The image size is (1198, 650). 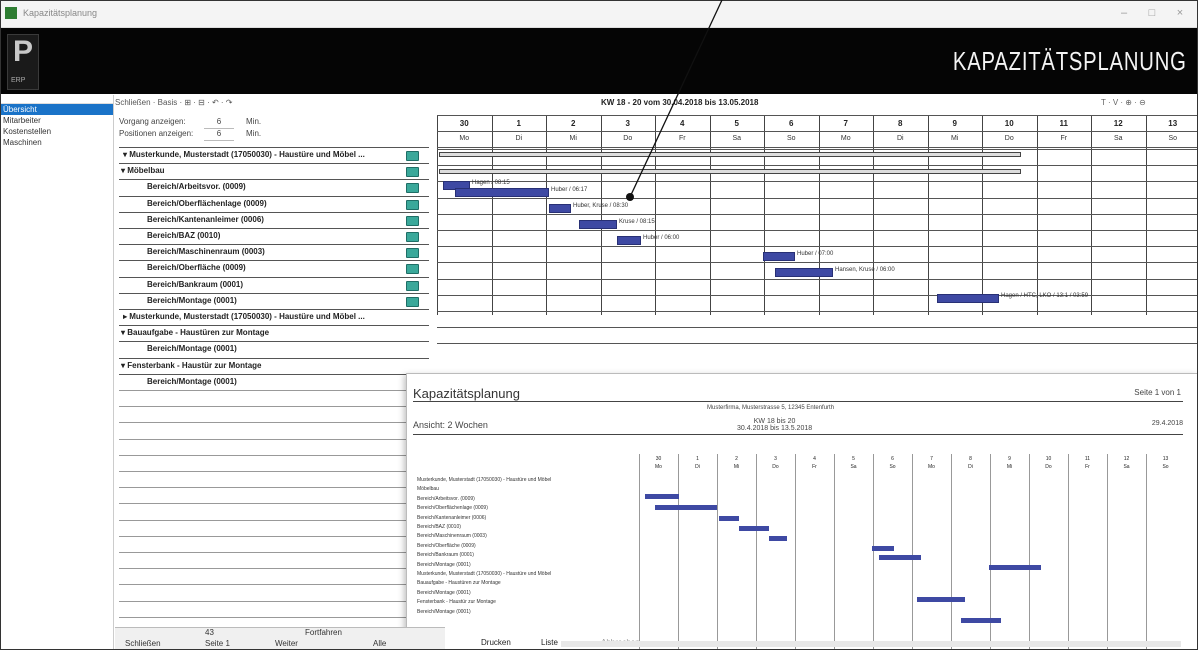 I want to click on scrollbar, so click(x=871, y=644).